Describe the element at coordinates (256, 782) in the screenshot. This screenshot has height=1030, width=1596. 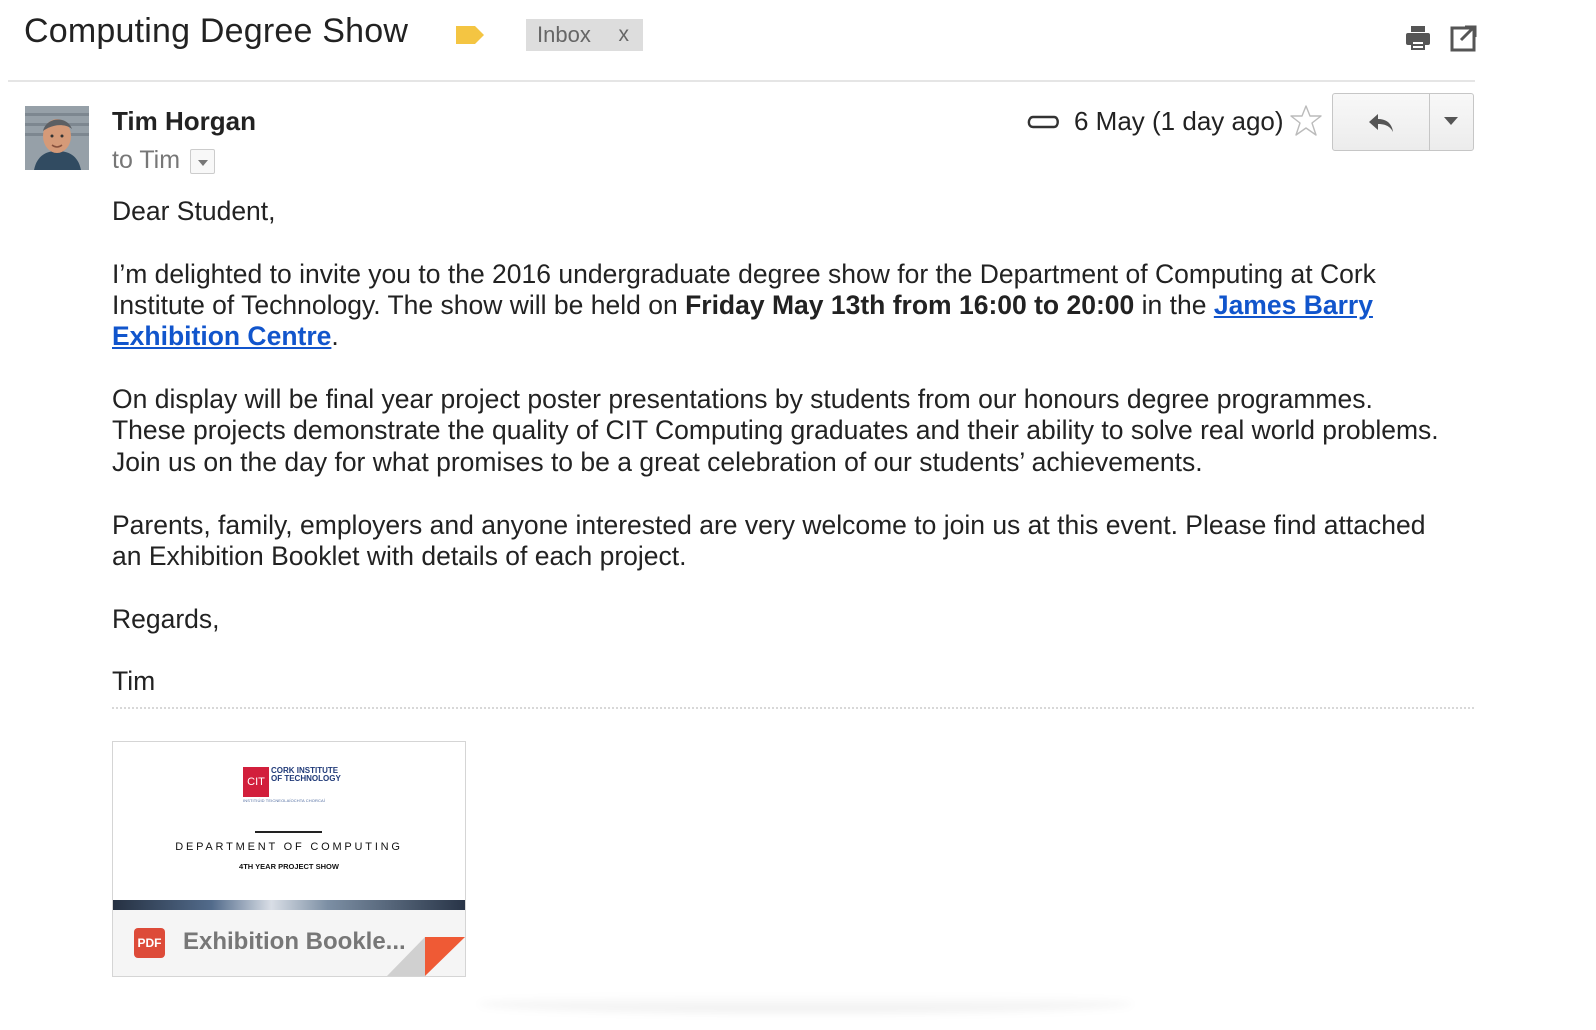
I see `cit-logo-mark: CIT` at that location.